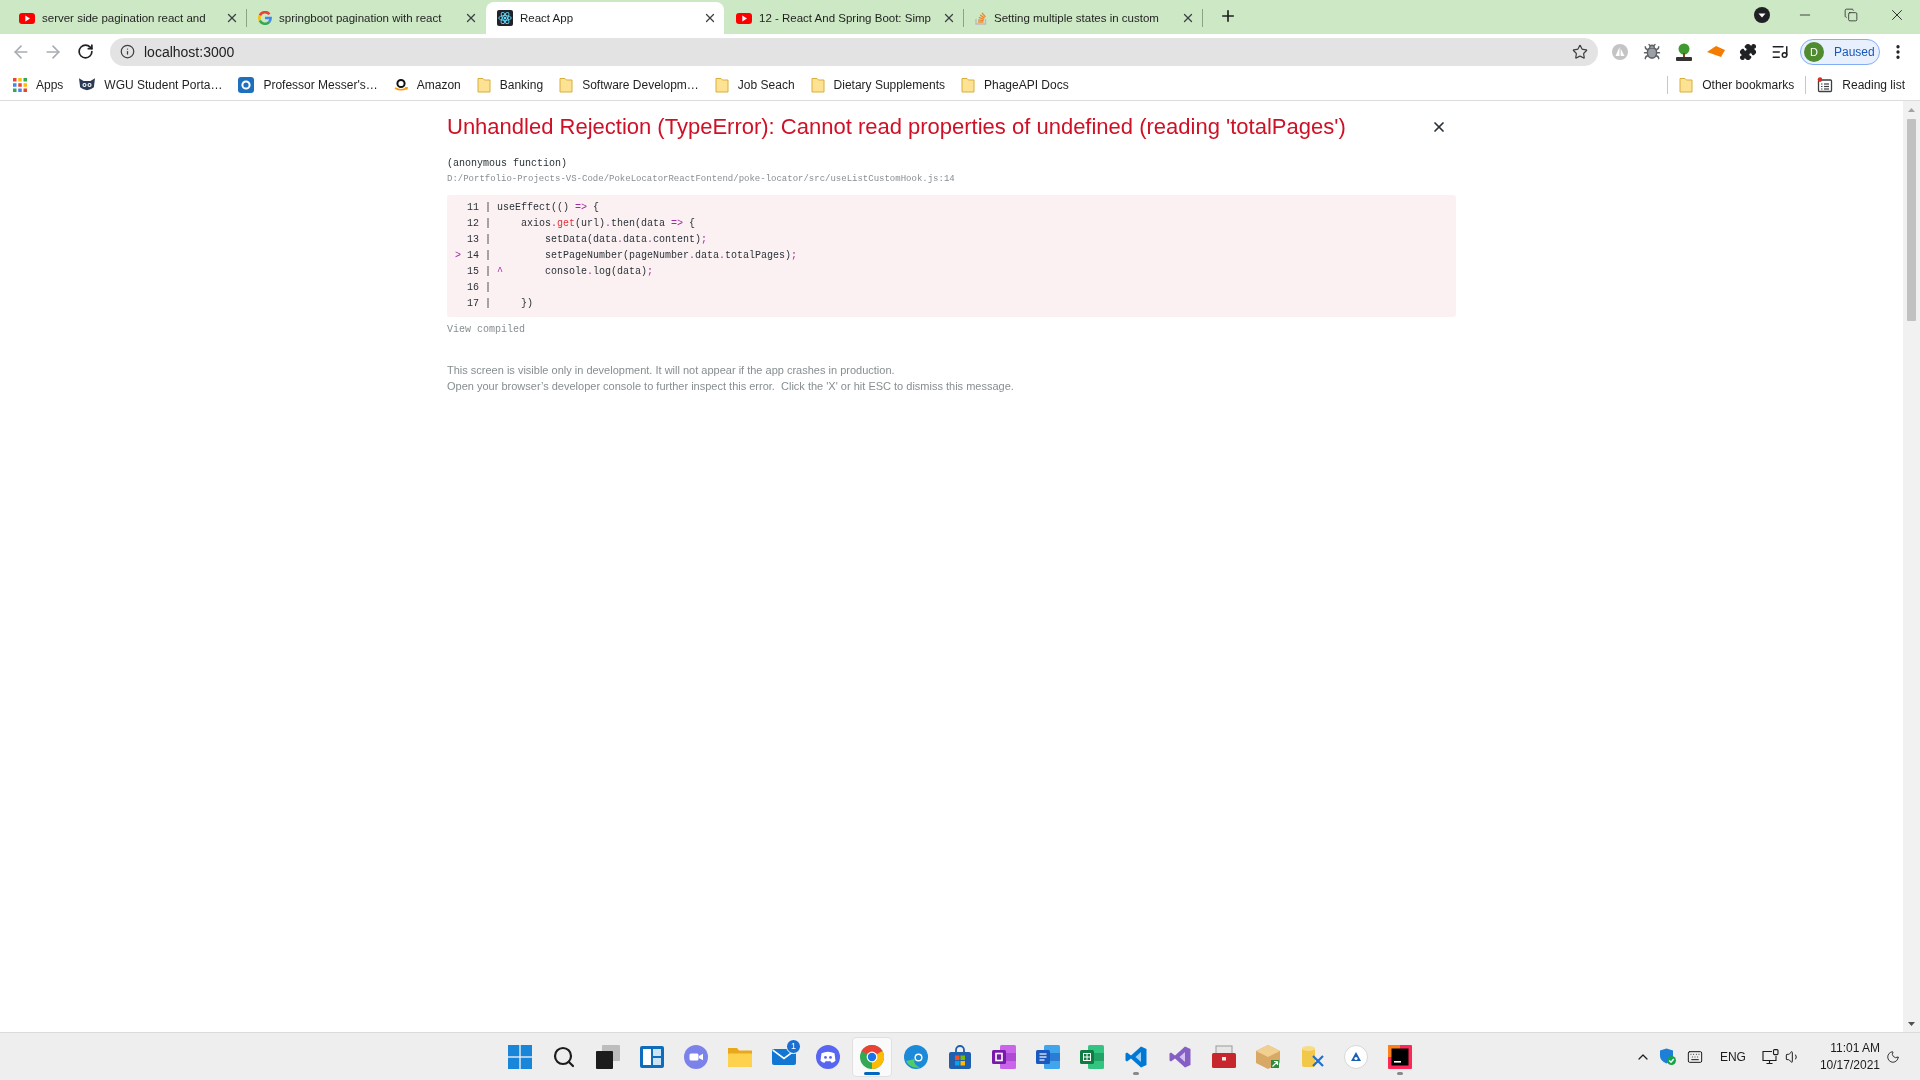 The width and height of the screenshot is (1920, 1080). Describe the element at coordinates (730, 386) in the screenshot. I see `footer-note: Open your browser’s developer console to further inspect this error. Click the 'X' or hit ESC to dismiss this message.` at that location.